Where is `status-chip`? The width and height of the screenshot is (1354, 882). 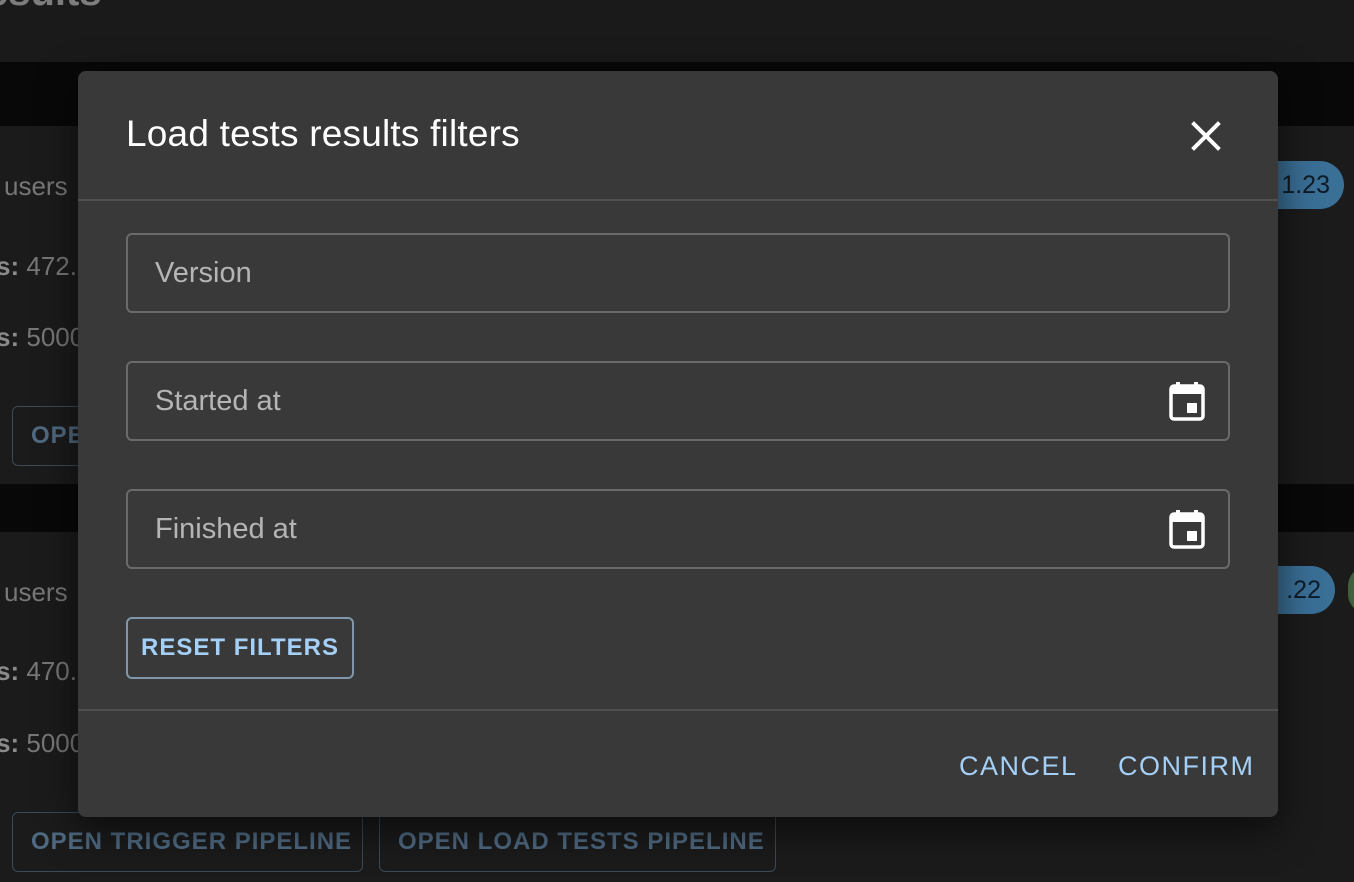 status-chip is located at coordinates (1351, 590).